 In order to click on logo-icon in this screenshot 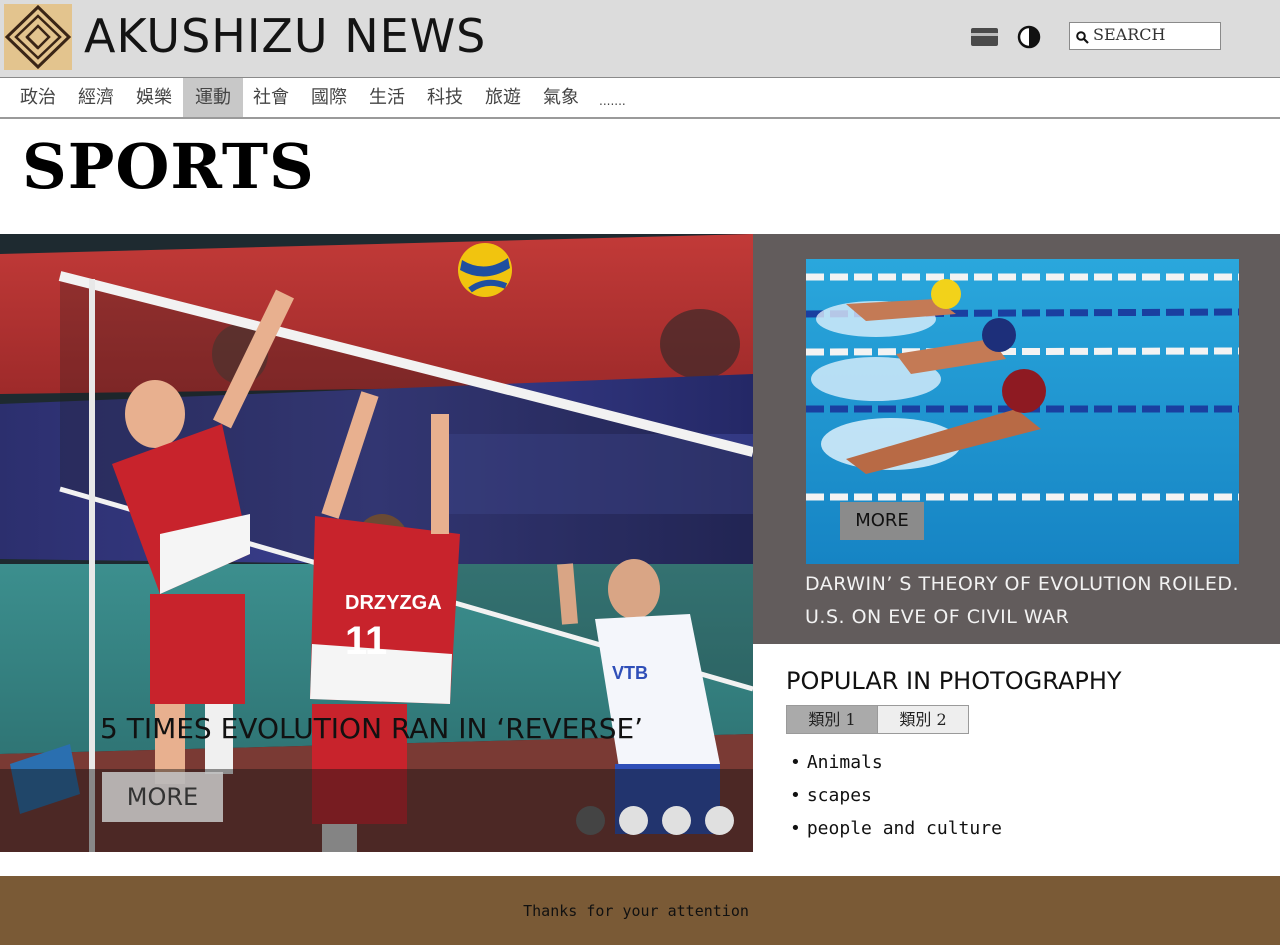, I will do `click(38, 37)`.